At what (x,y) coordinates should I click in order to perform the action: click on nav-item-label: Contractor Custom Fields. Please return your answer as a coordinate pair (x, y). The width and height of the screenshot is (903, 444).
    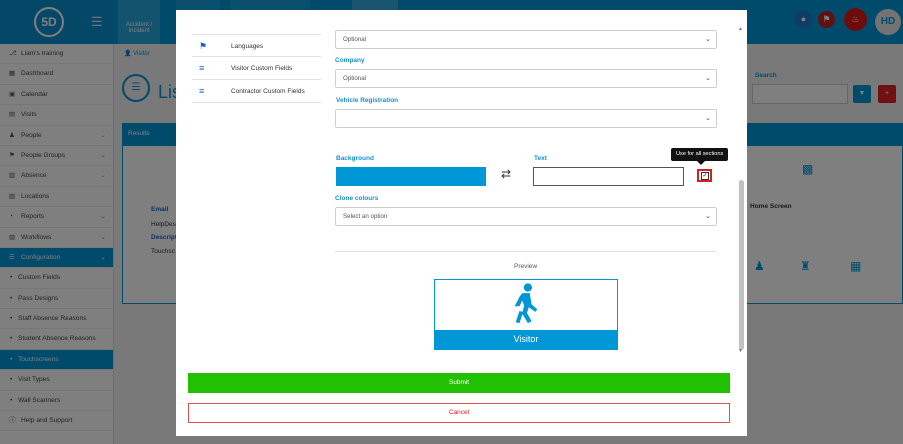
    Looking at the image, I should click on (268, 91).